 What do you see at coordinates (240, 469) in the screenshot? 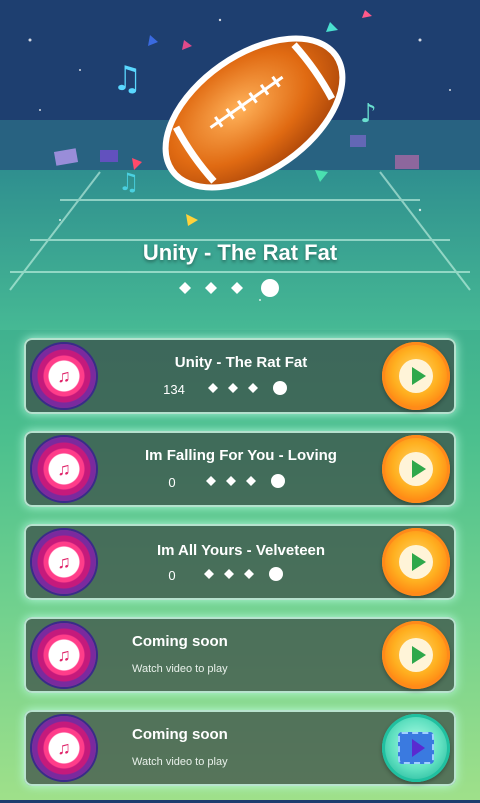
I see `song-card: ♫ Im Falling For You - Loving 0` at bounding box center [240, 469].